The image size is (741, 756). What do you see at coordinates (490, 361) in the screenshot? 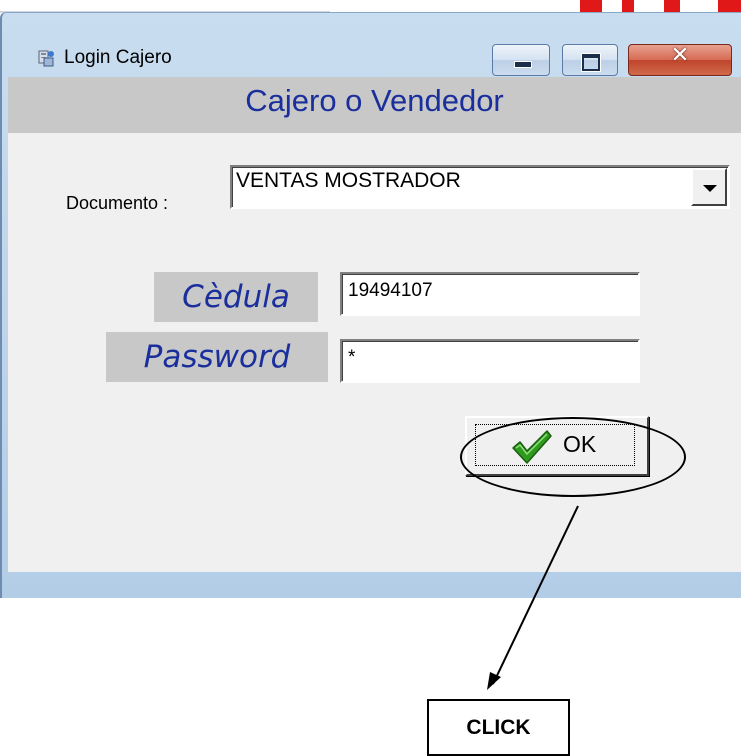
I see `password-input: *` at bounding box center [490, 361].